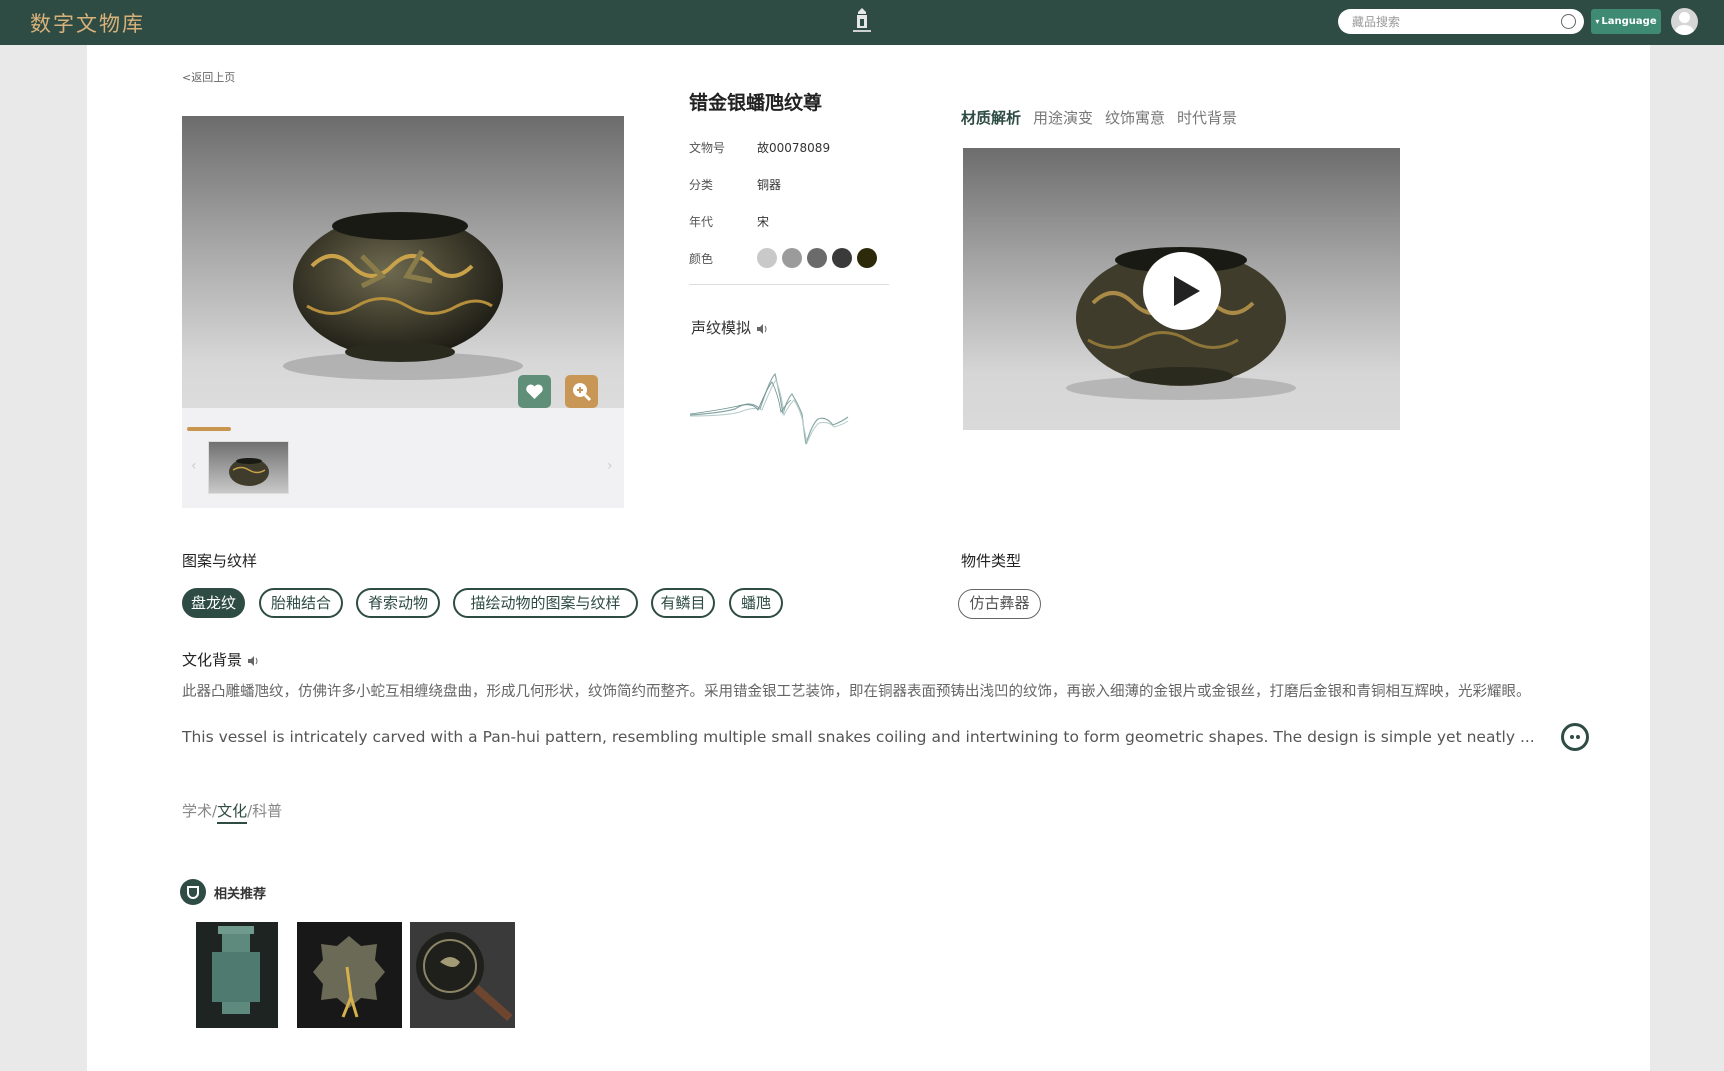  I want to click on field-value: 宋, so click(763, 222).